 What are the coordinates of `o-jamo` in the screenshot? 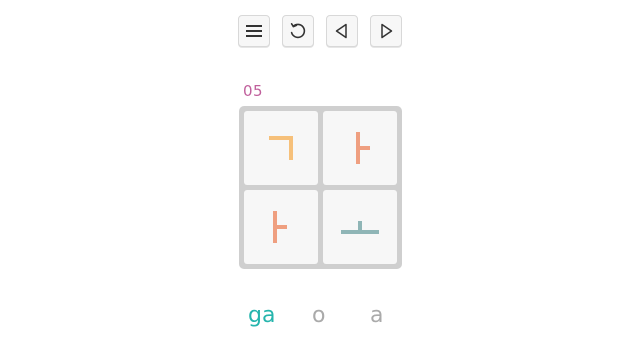 It's located at (360, 227).